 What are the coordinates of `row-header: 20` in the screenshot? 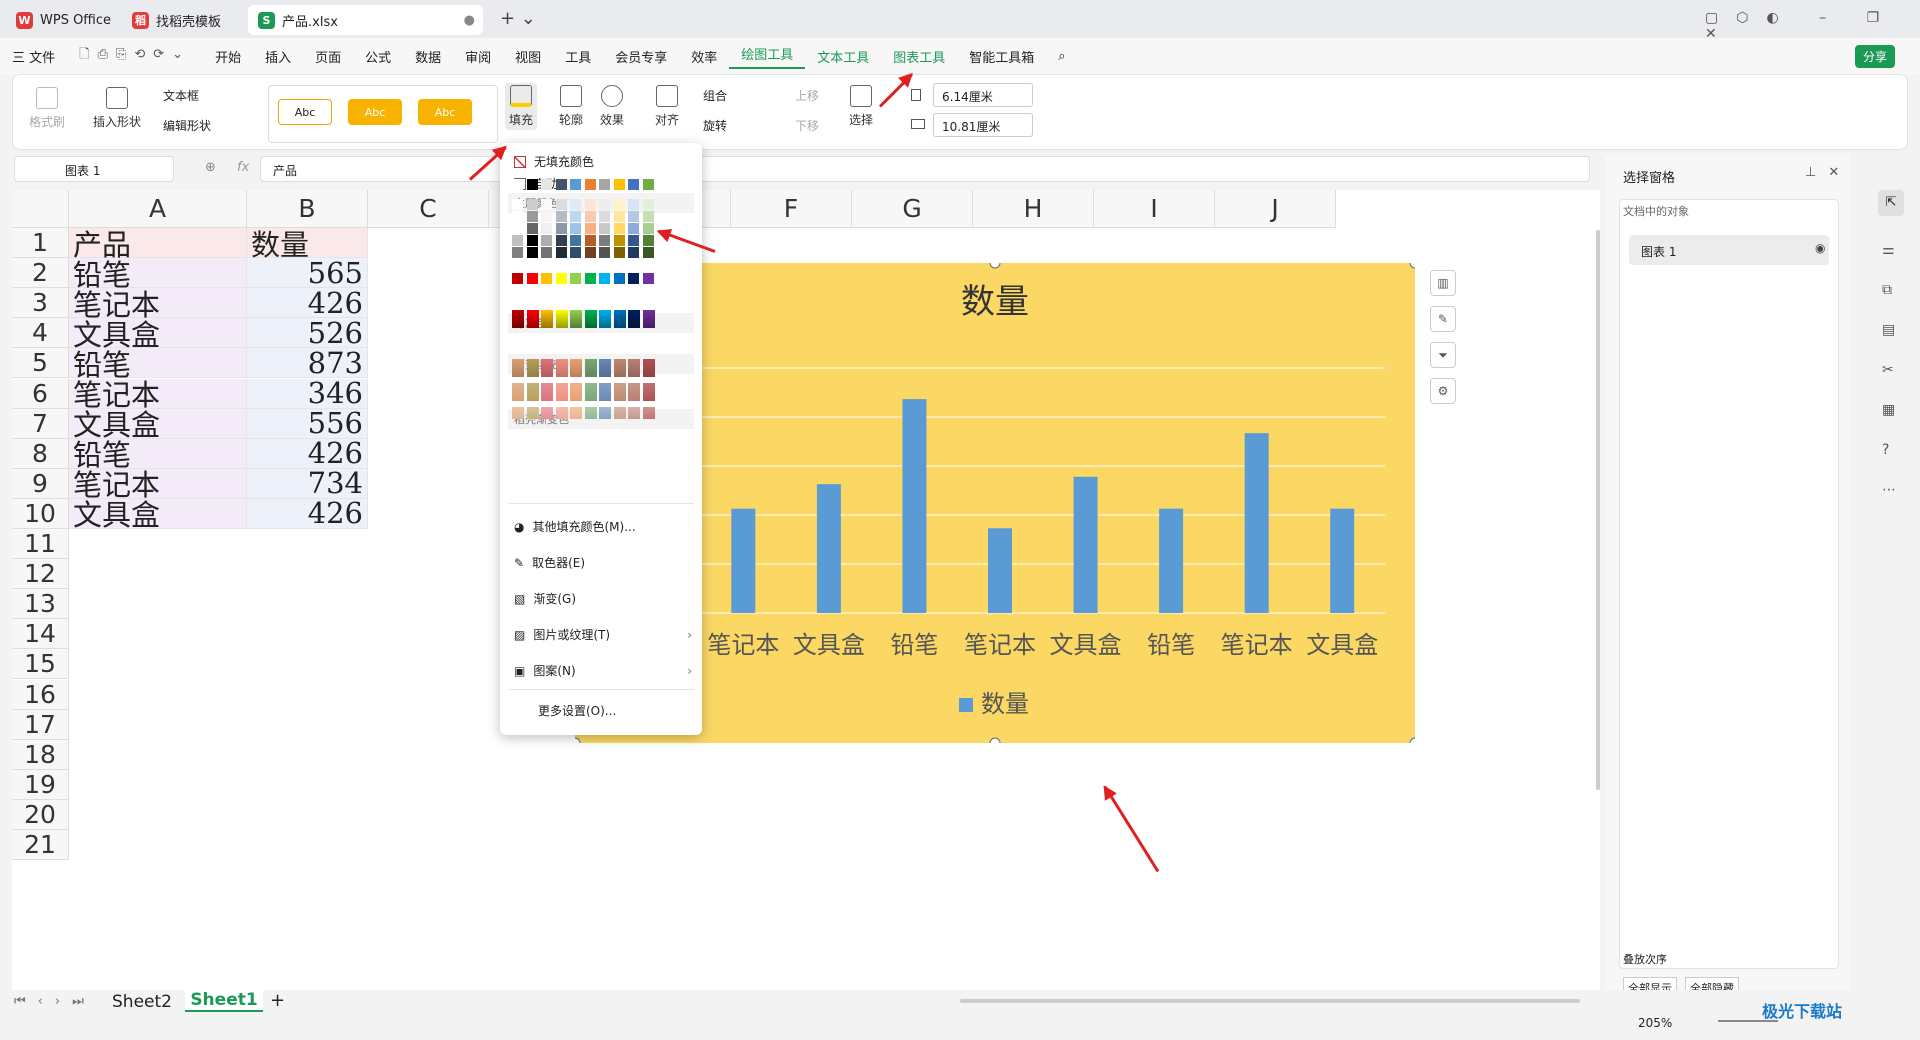 It's located at (40, 814).